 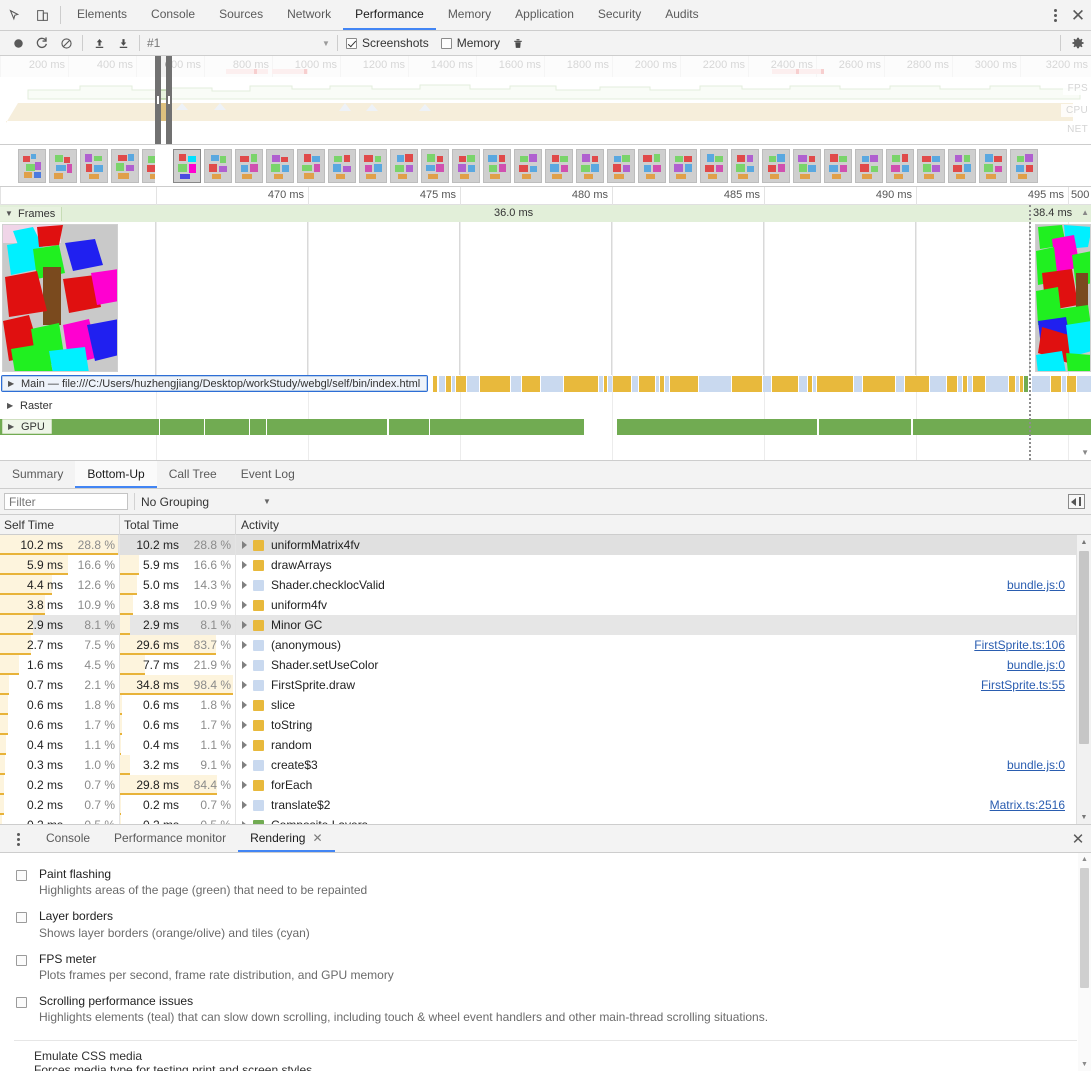 What do you see at coordinates (663, 805) in the screenshot?
I see `cell-activity: translate$2 Matrix.ts:2516` at bounding box center [663, 805].